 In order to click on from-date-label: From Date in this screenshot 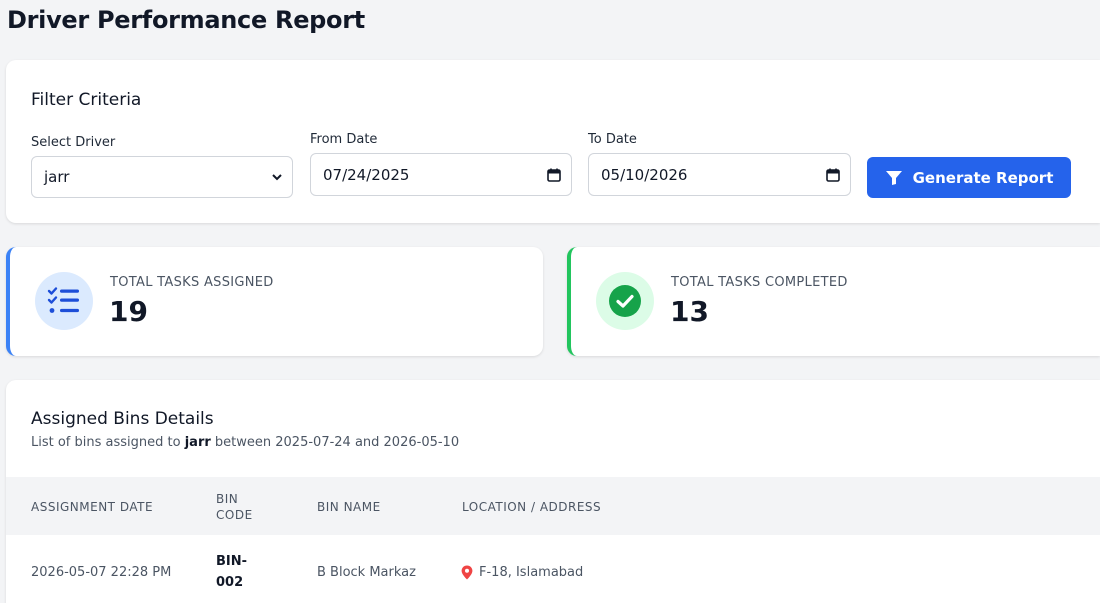, I will do `click(344, 139)`.